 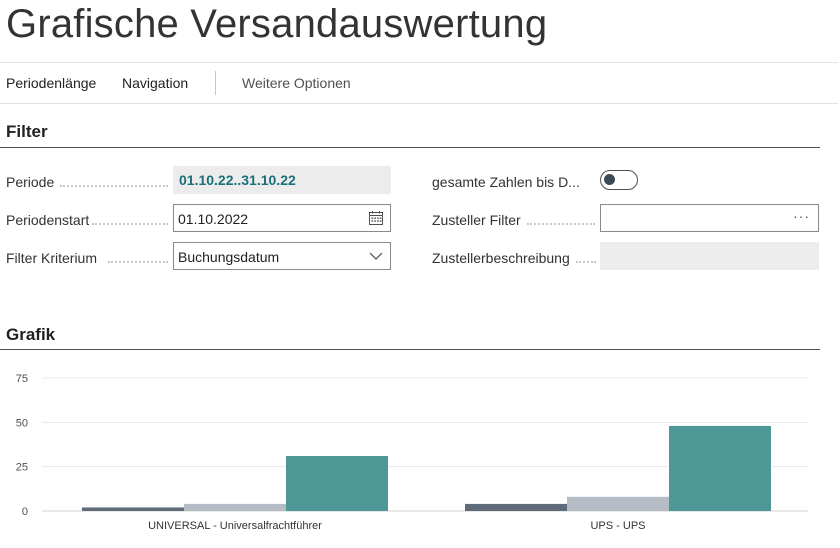 What do you see at coordinates (709, 256) in the screenshot?
I see `zustellerbeschreibung-value` at bounding box center [709, 256].